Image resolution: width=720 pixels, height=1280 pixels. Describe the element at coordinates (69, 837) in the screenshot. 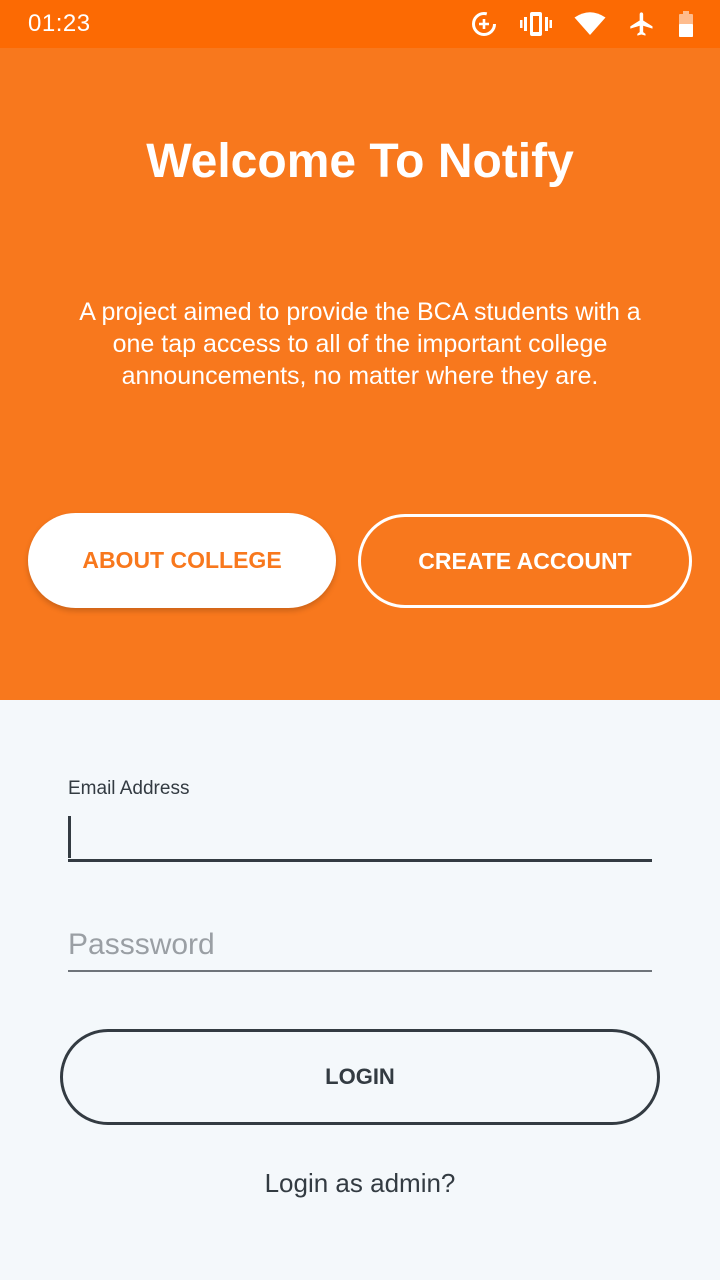

I see `text-cursor` at that location.